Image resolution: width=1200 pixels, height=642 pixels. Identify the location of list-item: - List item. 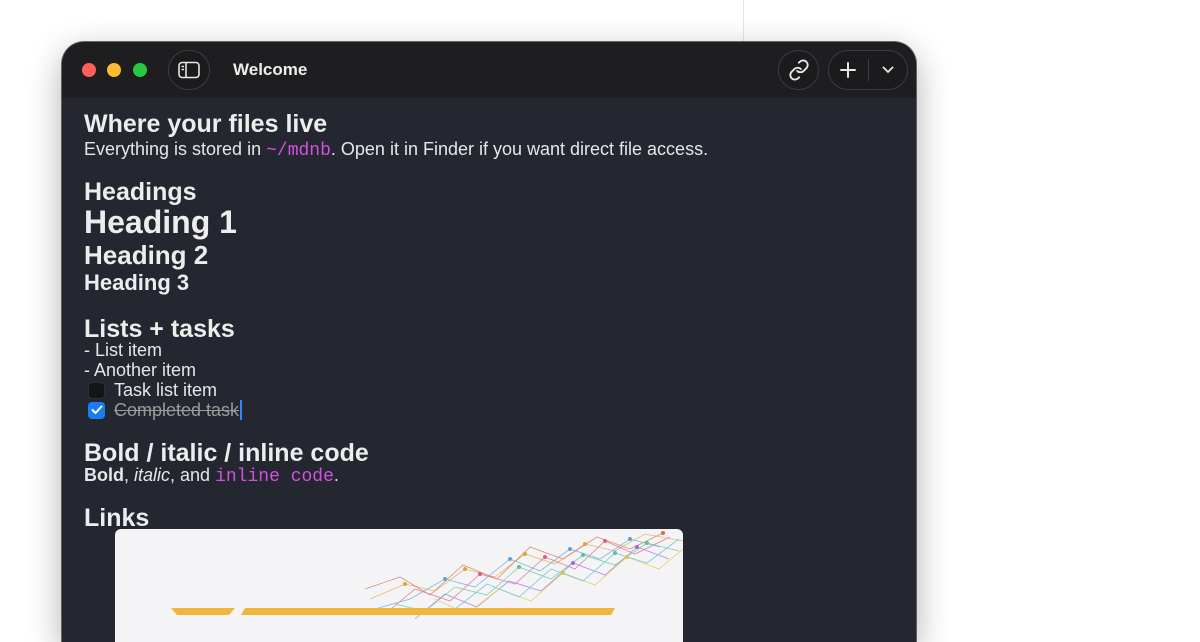
(123, 350).